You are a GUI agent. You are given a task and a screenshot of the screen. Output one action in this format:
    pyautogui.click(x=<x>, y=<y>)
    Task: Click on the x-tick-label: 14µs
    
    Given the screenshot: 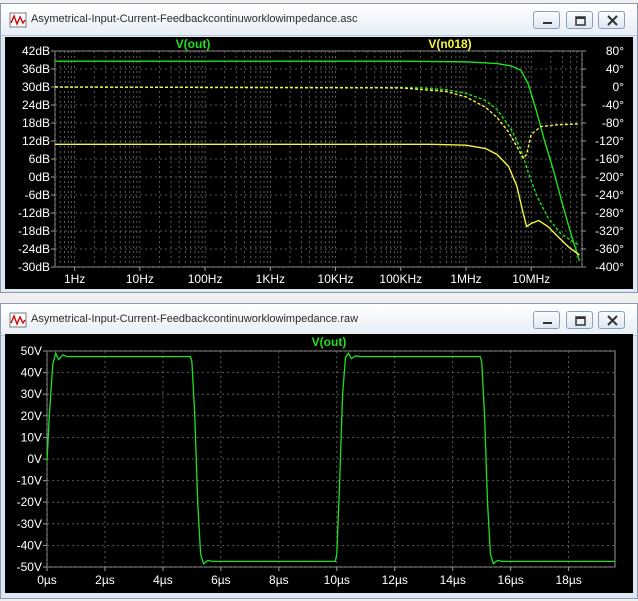 What is the action you would take?
    pyautogui.click(x=453, y=580)
    